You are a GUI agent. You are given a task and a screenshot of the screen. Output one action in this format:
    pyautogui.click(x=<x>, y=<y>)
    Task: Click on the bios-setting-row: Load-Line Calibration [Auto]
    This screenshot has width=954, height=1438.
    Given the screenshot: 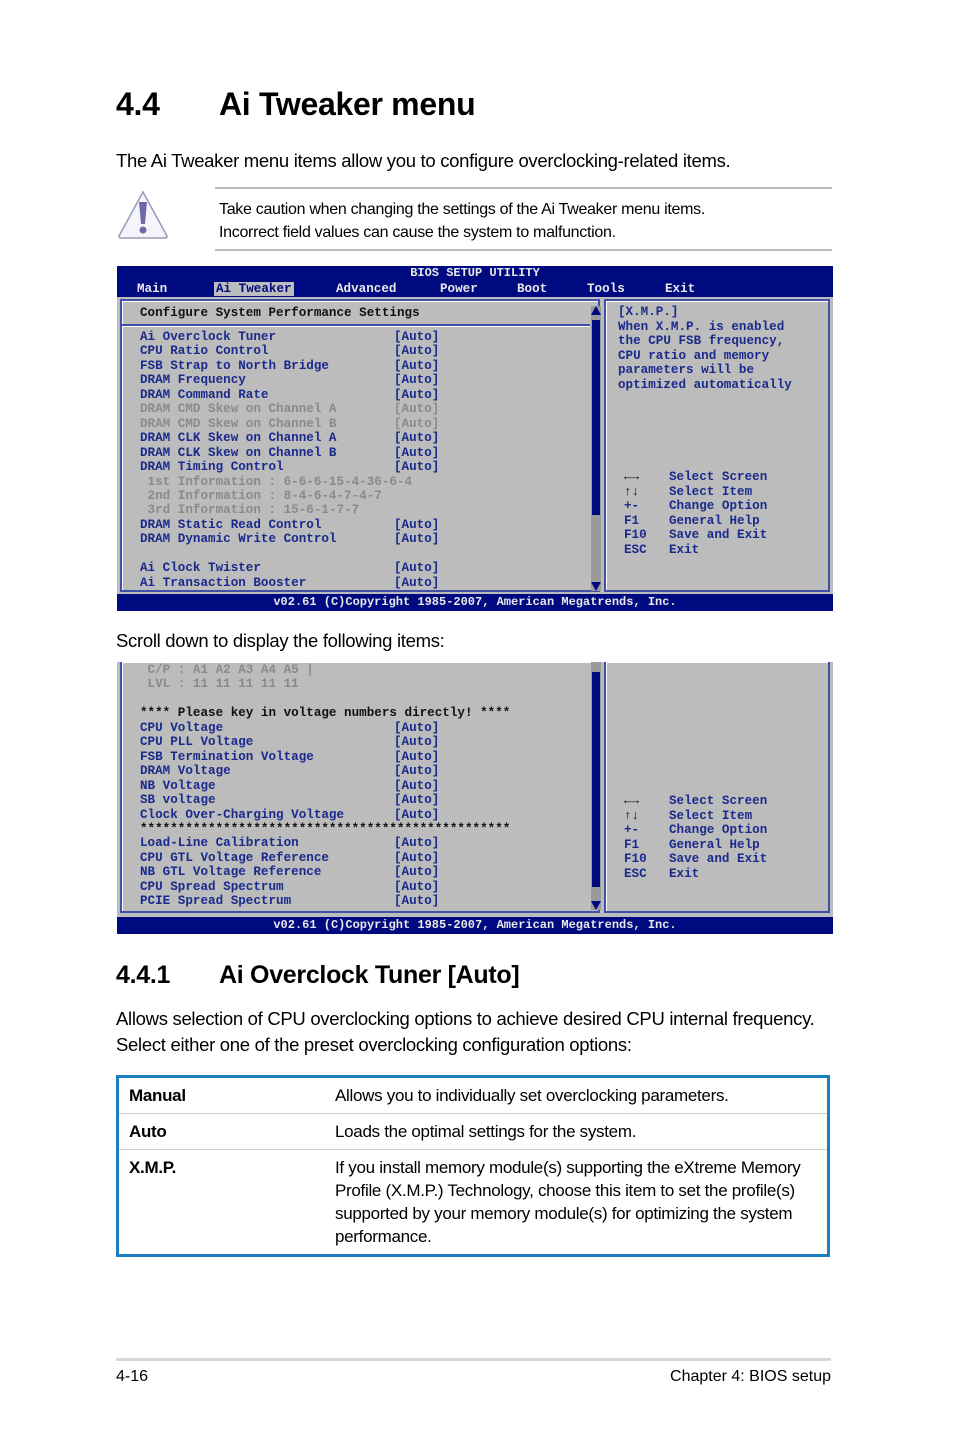 What is the action you would take?
    pyautogui.click(x=289, y=843)
    